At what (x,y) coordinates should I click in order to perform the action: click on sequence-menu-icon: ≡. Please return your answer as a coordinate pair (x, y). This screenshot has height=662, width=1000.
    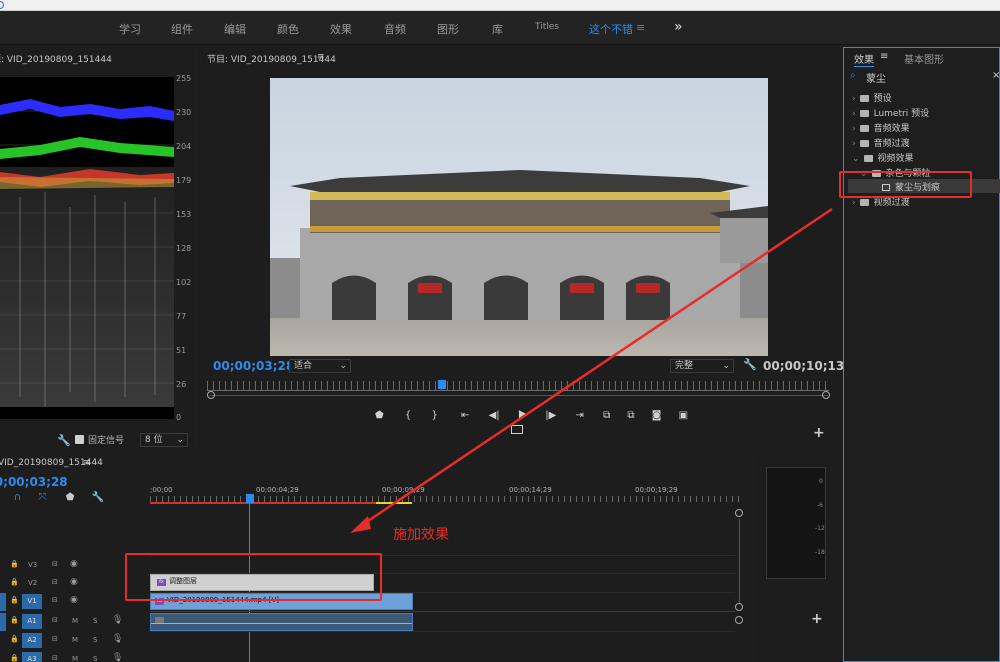
    Looking at the image, I should click on (87, 463).